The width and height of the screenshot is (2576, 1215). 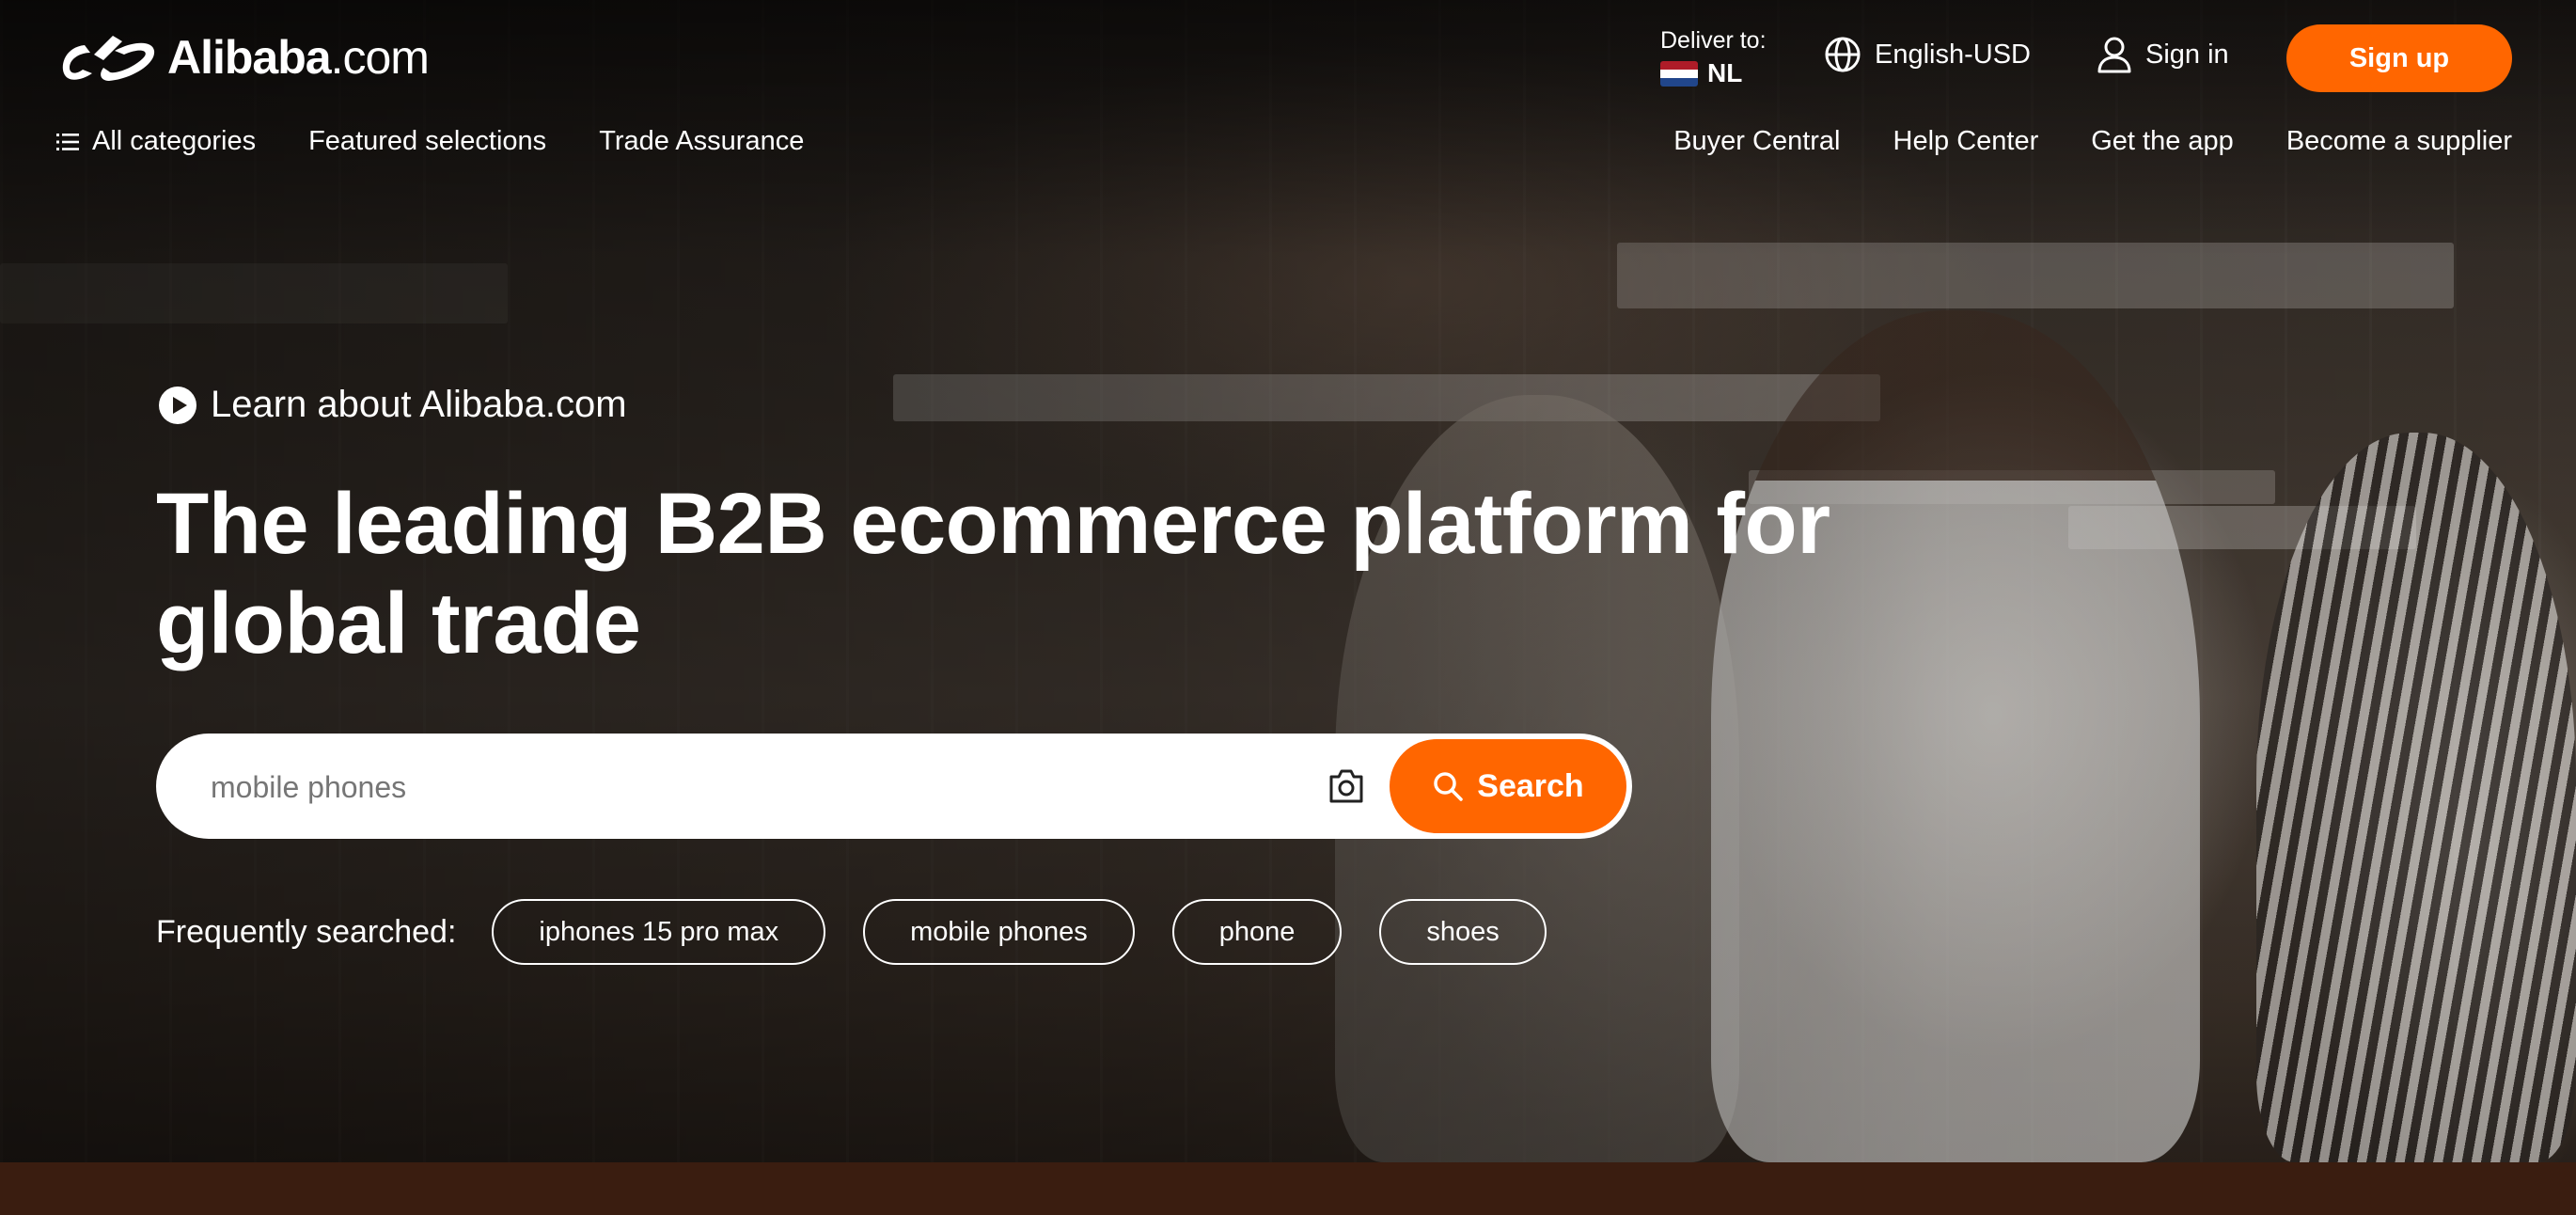 I want to click on user-icon, so click(x=2114, y=55).